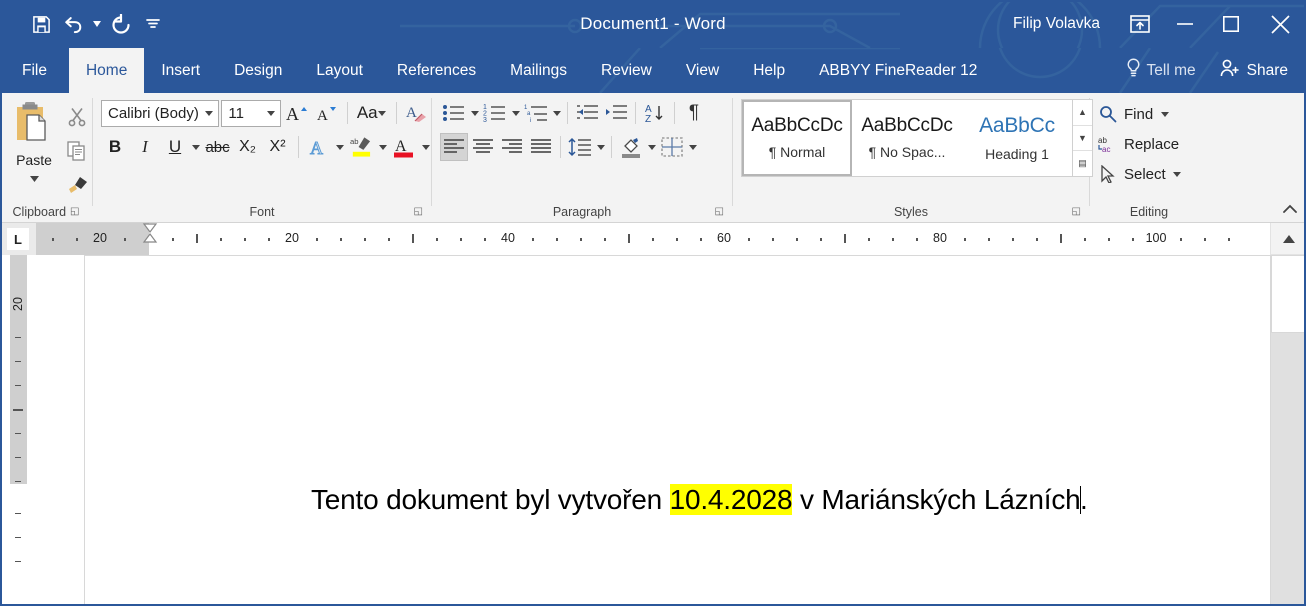  What do you see at coordinates (209, 113) in the screenshot?
I see `font-name-dropdown-icon` at bounding box center [209, 113].